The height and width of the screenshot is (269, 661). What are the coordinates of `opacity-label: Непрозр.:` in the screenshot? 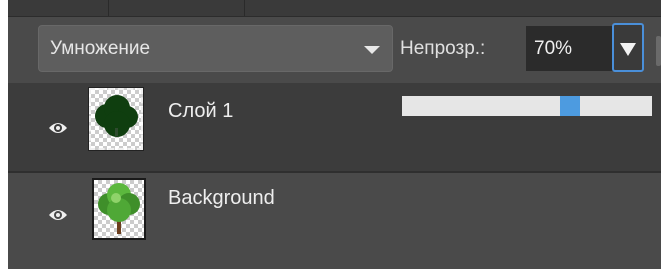 It's located at (443, 48).